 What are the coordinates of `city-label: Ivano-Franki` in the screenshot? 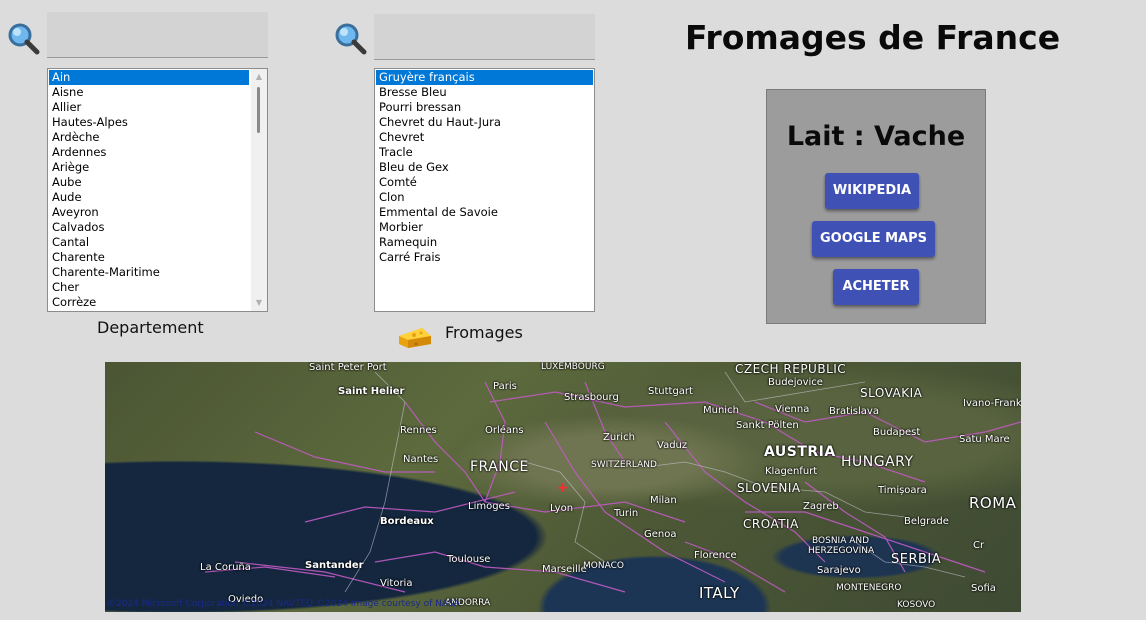 It's located at (992, 403).